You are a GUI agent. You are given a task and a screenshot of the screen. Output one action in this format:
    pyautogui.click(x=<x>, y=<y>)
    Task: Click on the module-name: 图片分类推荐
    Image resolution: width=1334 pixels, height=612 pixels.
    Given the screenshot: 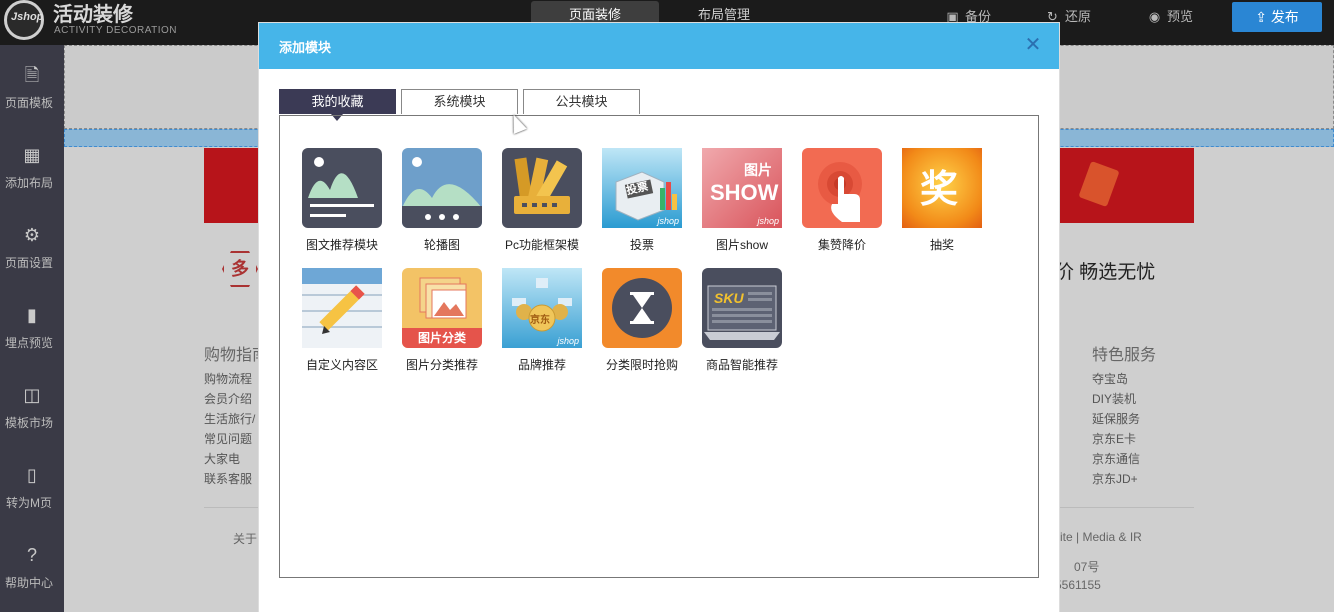 What is the action you would take?
    pyautogui.click(x=441, y=365)
    